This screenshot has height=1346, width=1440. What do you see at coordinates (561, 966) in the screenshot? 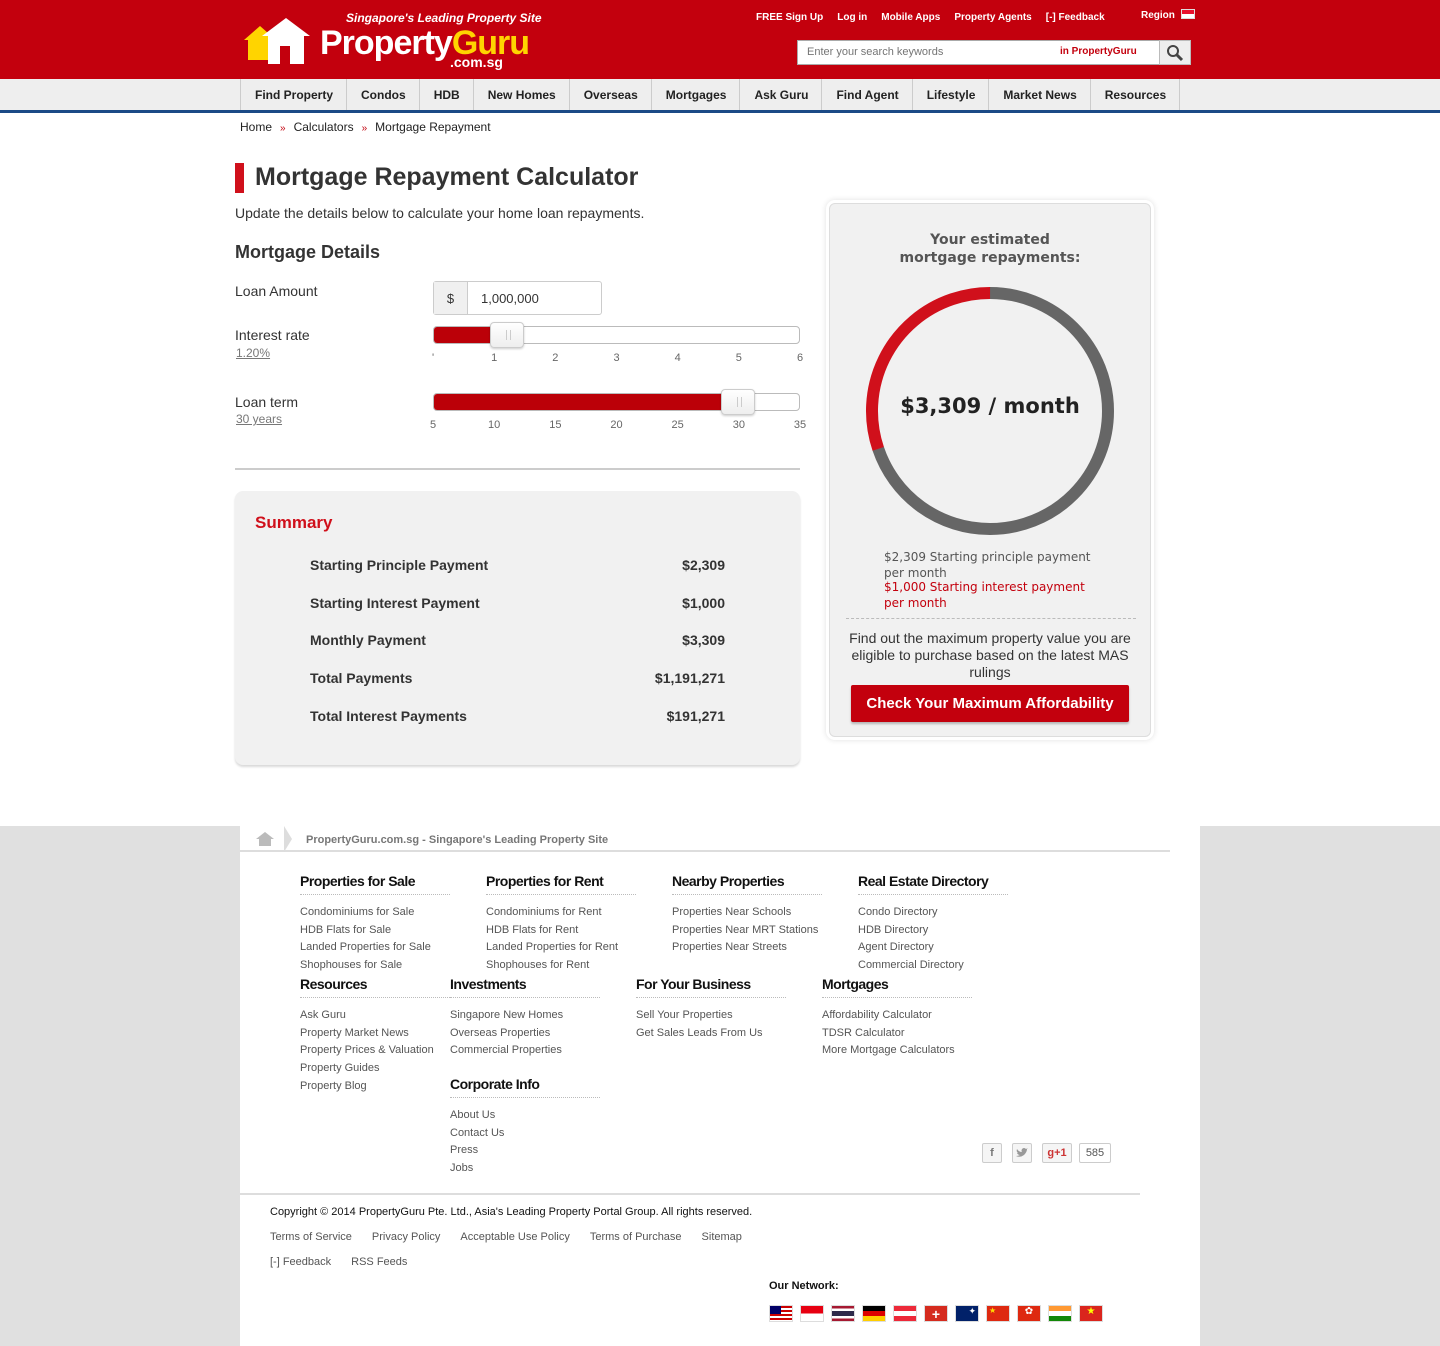
I see `footer-link: Shophouses for Rent` at bounding box center [561, 966].